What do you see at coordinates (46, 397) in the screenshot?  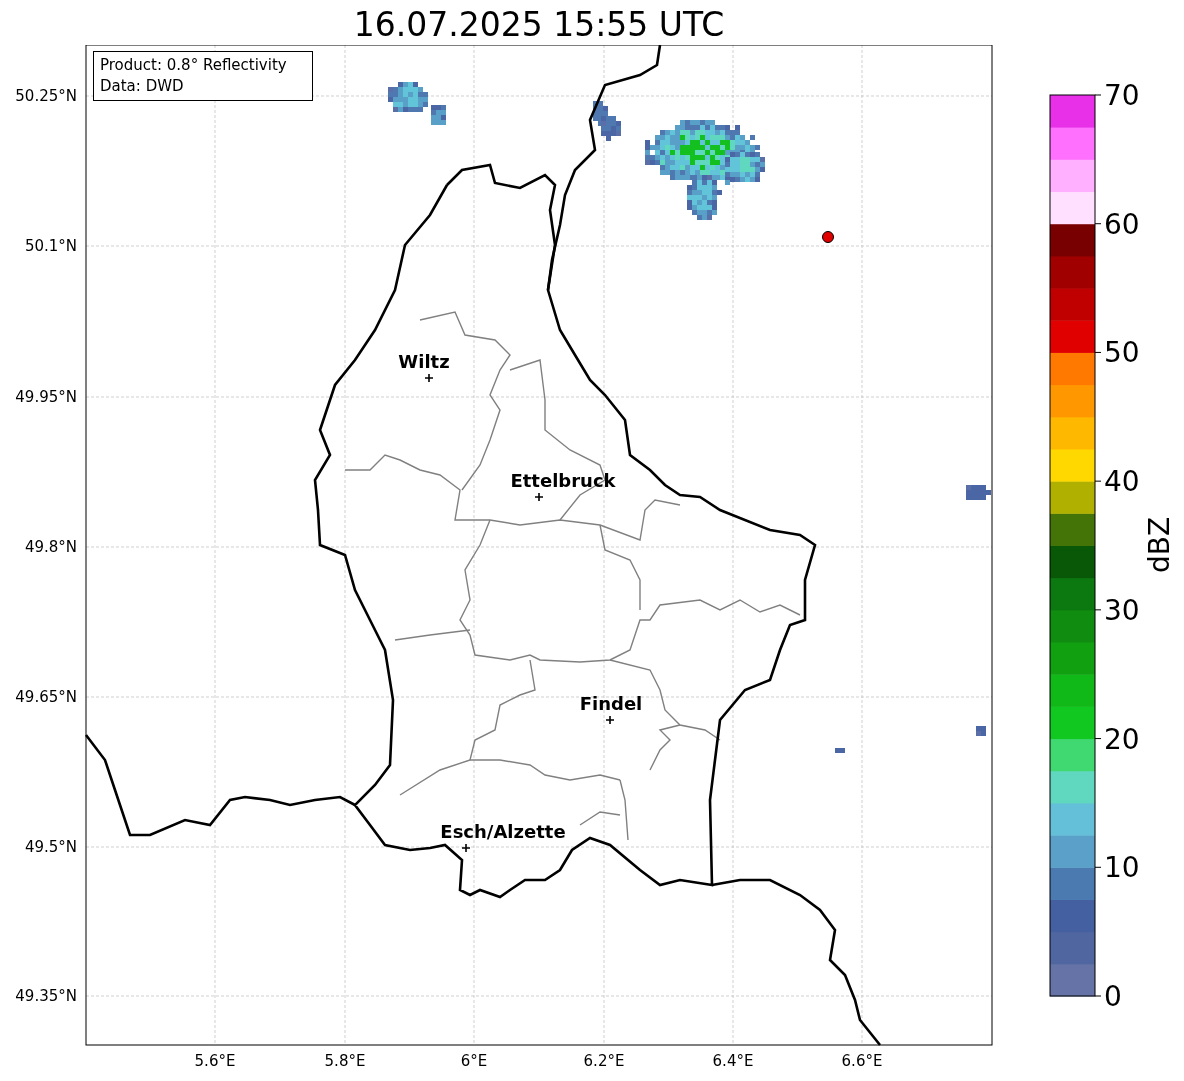 I see `latitude-label: 49.95°N` at bounding box center [46, 397].